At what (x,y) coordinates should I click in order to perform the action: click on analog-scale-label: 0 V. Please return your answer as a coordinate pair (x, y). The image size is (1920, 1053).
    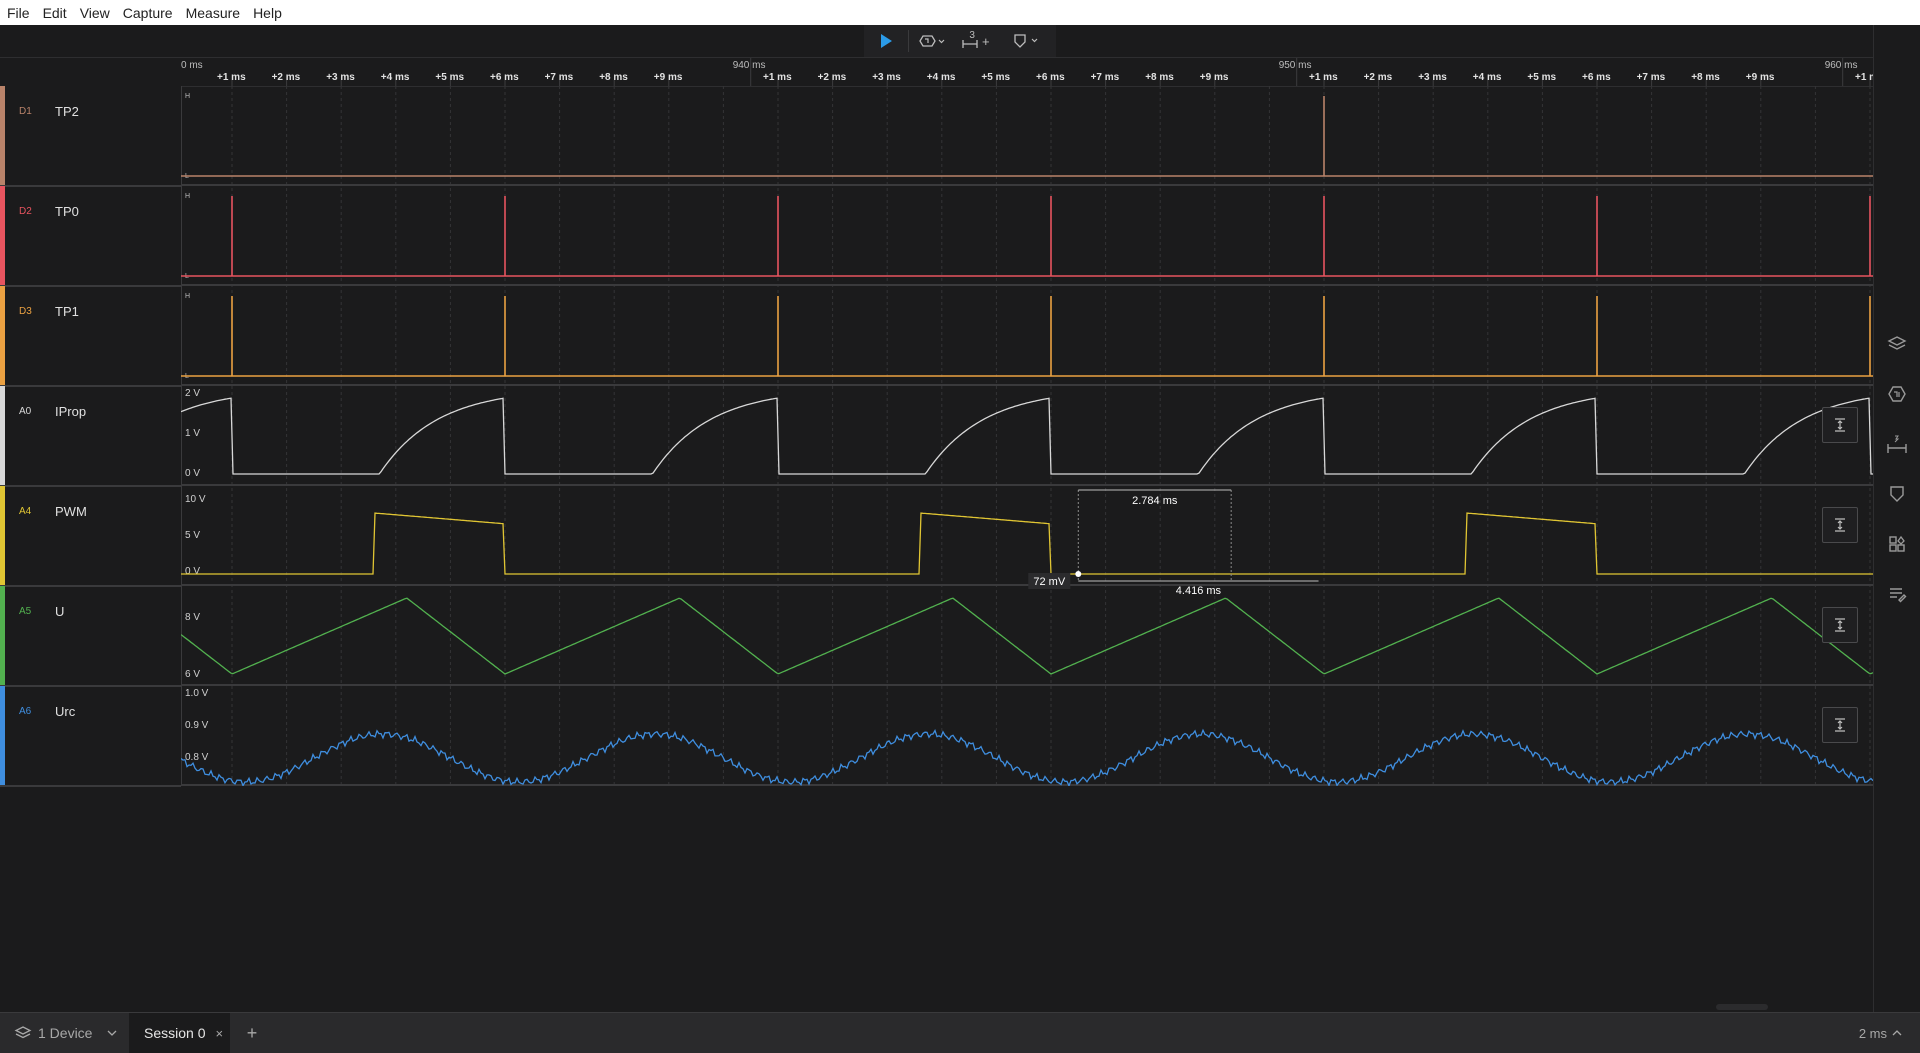
    Looking at the image, I should click on (192, 571).